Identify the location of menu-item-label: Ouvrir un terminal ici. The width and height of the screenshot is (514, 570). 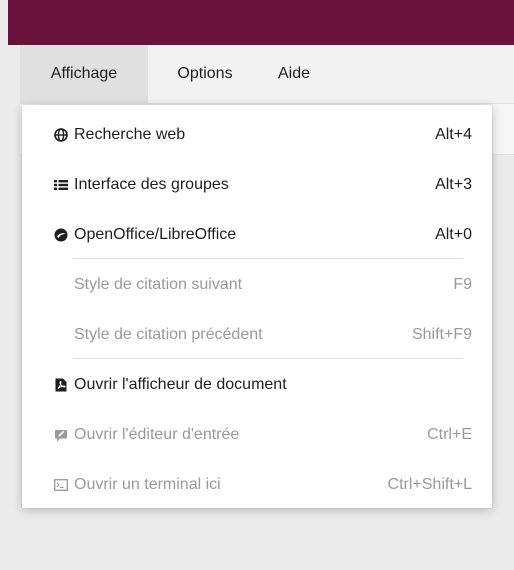
(147, 484).